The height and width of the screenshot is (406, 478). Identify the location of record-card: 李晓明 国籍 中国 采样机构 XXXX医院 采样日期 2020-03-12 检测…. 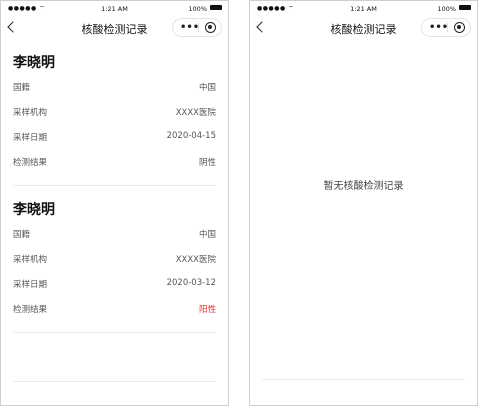
(114, 260).